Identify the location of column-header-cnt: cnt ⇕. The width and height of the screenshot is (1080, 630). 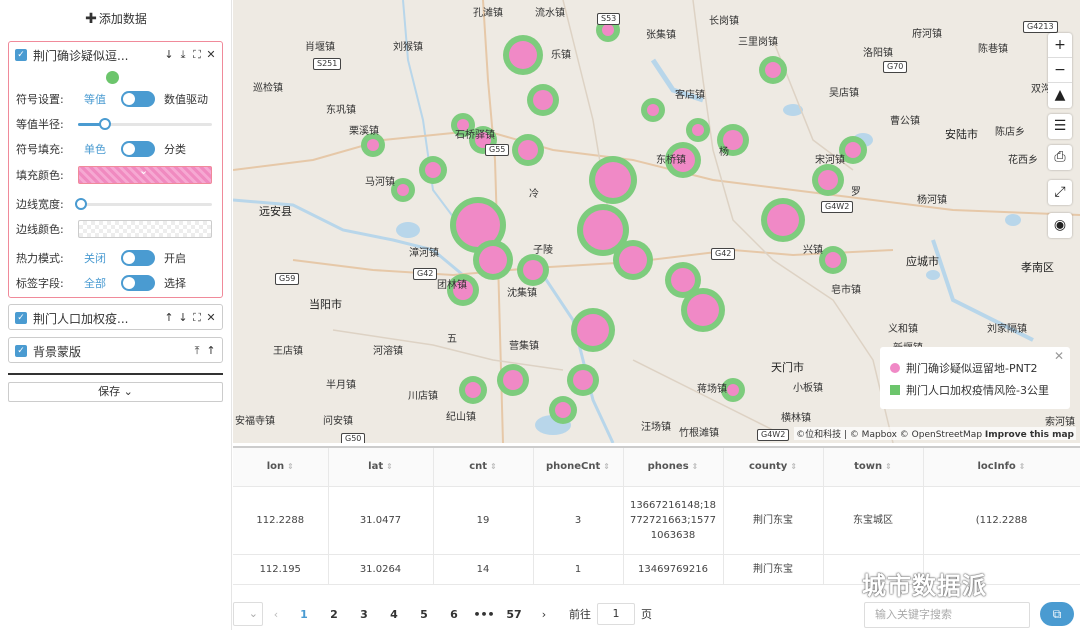
(483, 467).